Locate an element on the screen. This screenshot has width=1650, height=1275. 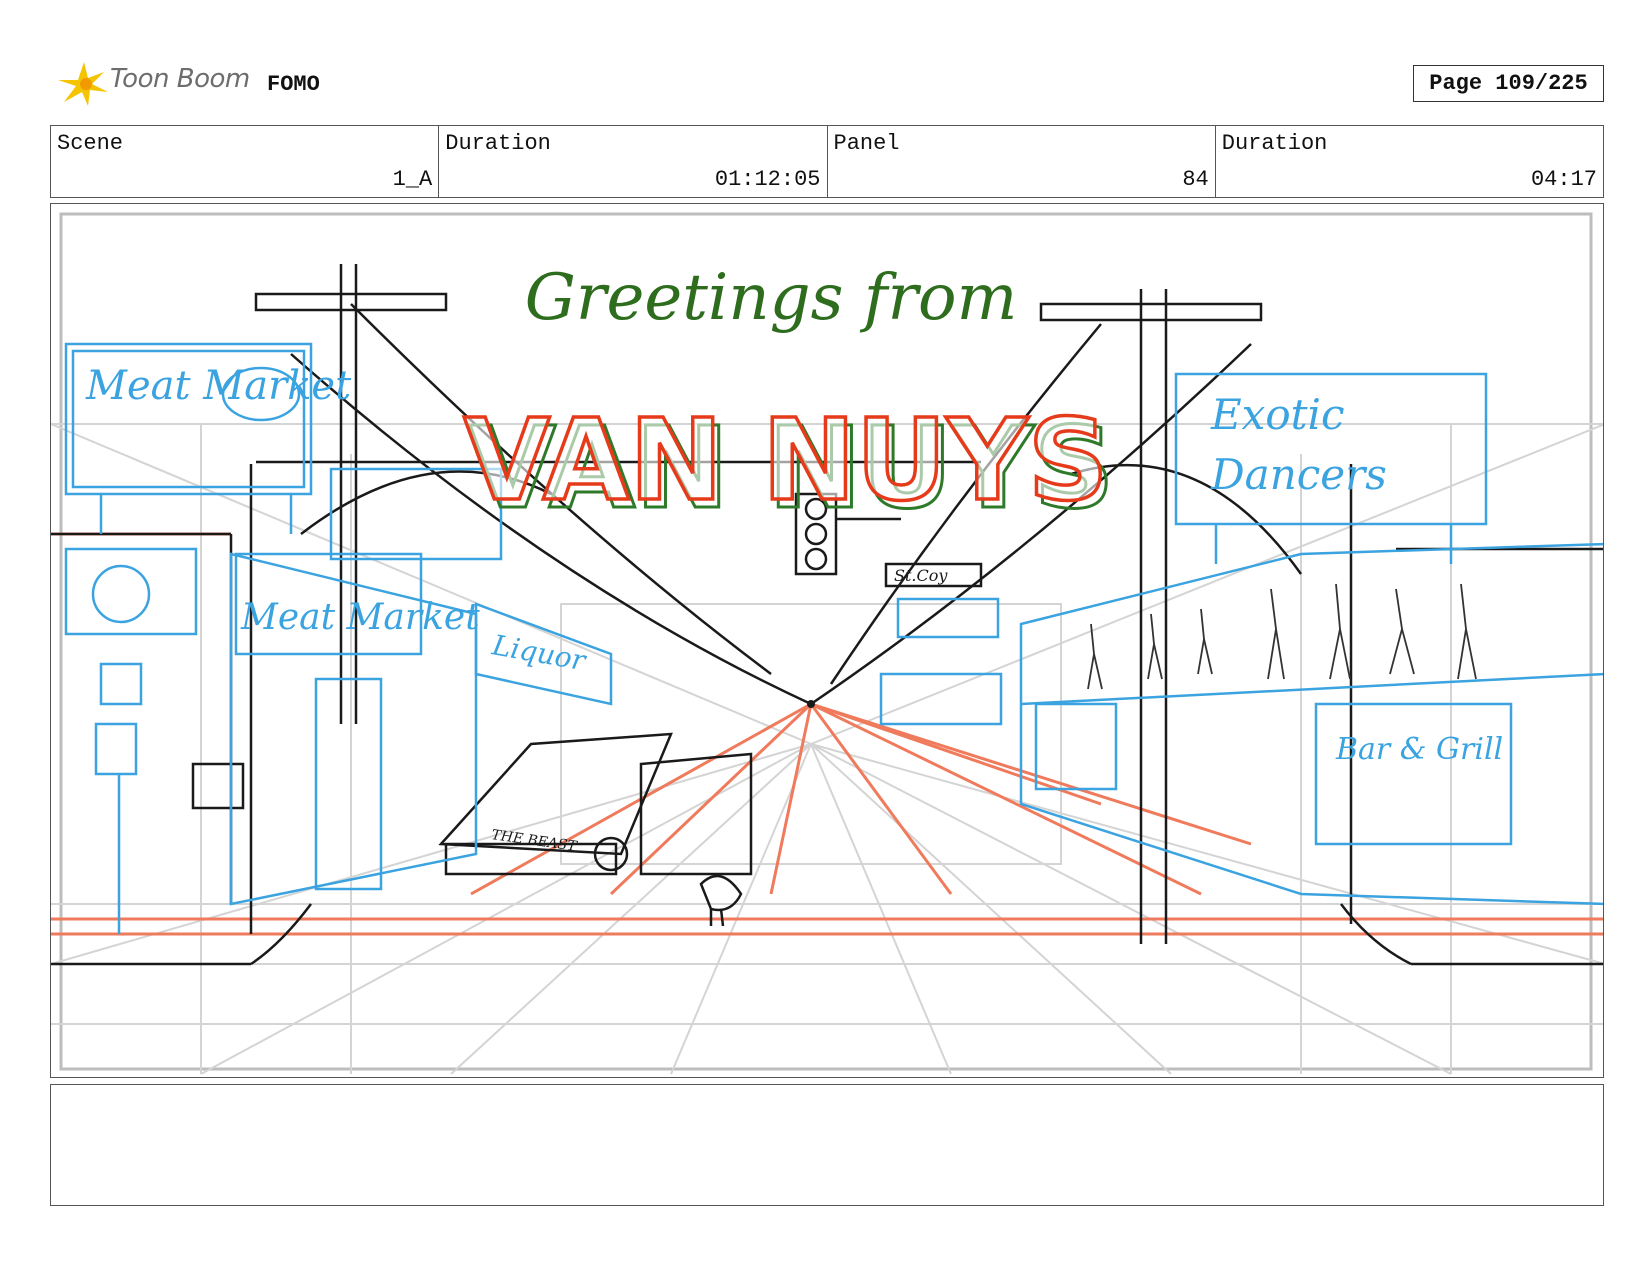
left-storefront-text: Meat Market is located at coordinates (360, 617).